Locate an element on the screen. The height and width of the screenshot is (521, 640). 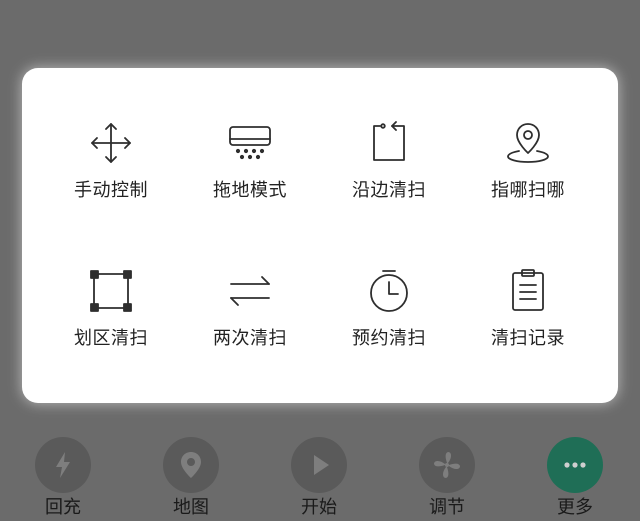
menu-item-label: 手动控制 is located at coordinates (111, 190).